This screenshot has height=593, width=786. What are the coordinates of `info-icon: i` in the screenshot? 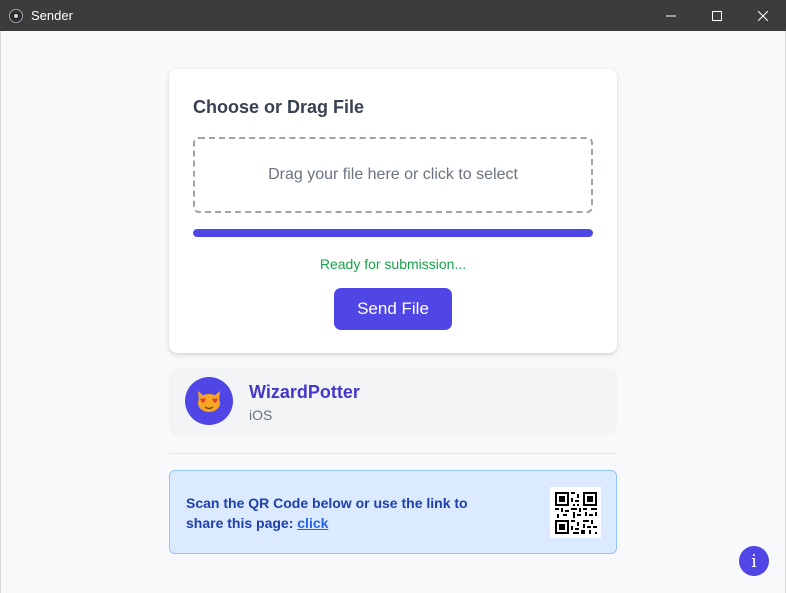 It's located at (754, 561).